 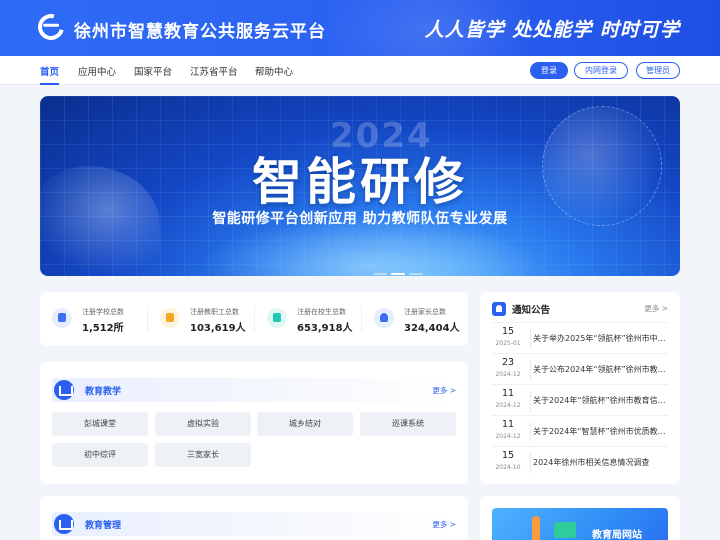 I want to click on notice-year-month: 2024-10, so click(x=508, y=467).